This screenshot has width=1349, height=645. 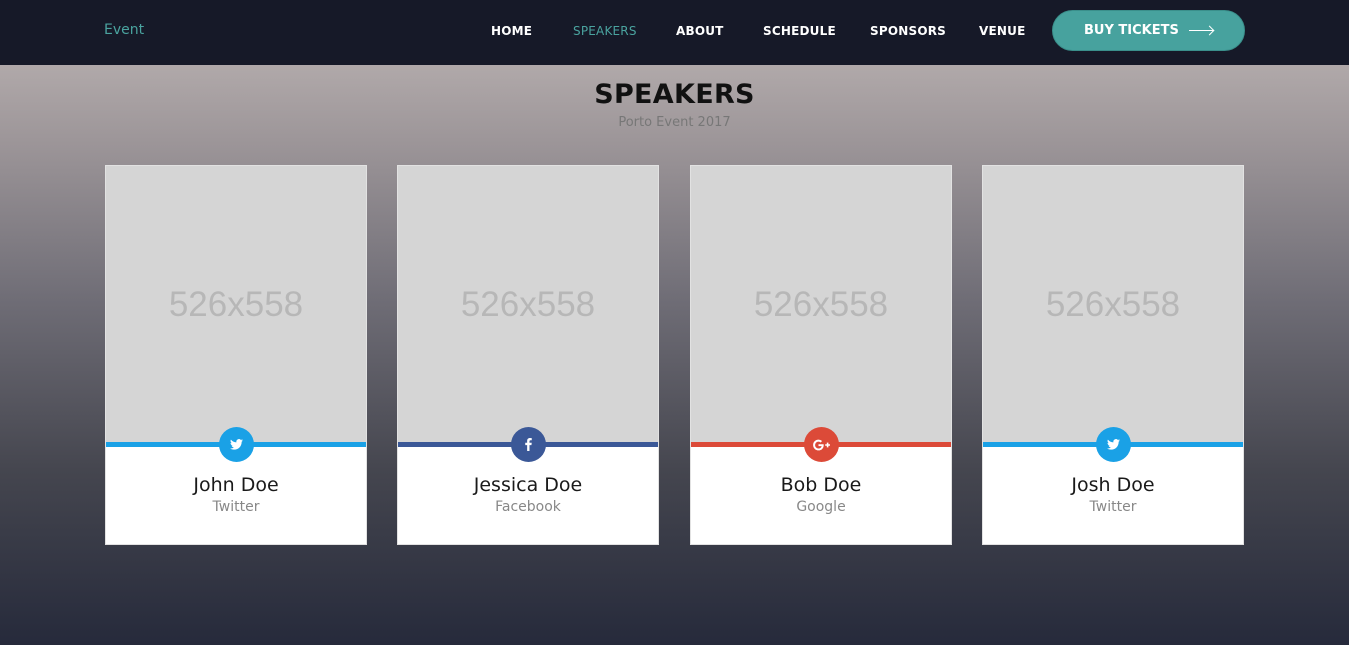 I want to click on buy-tickets-button: BUY TICKETS, so click(x=1148, y=30).